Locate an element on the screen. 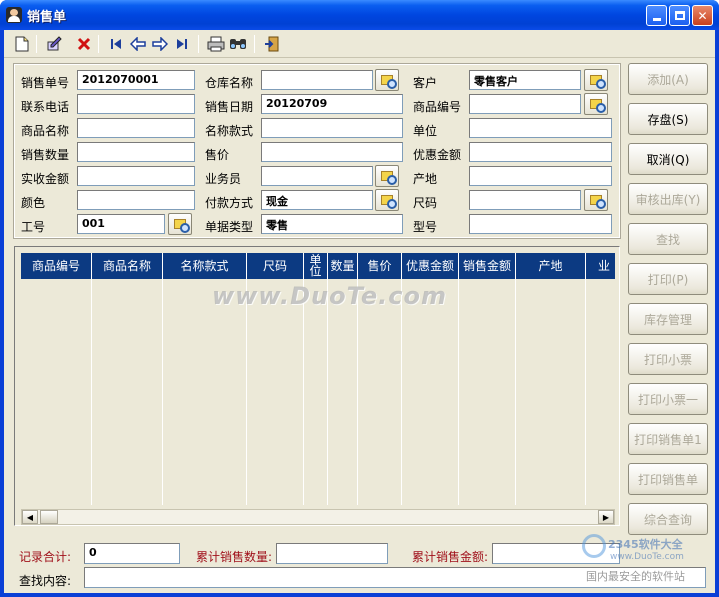  minimize-button is located at coordinates (656, 15).